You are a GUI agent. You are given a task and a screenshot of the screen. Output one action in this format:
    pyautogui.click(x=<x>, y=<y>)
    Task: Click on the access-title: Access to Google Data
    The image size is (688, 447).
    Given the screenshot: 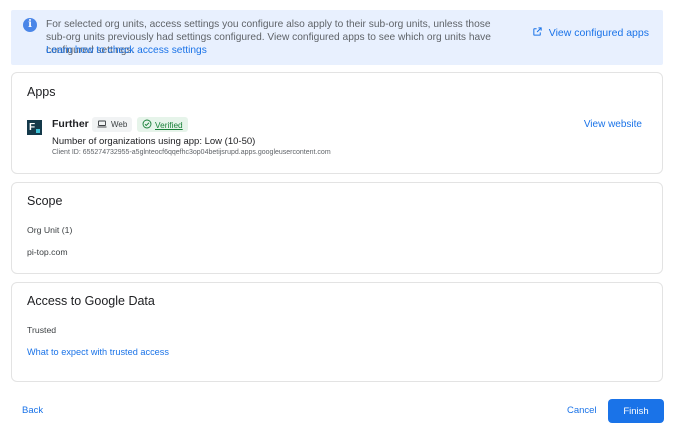 What is the action you would take?
    pyautogui.click(x=91, y=301)
    